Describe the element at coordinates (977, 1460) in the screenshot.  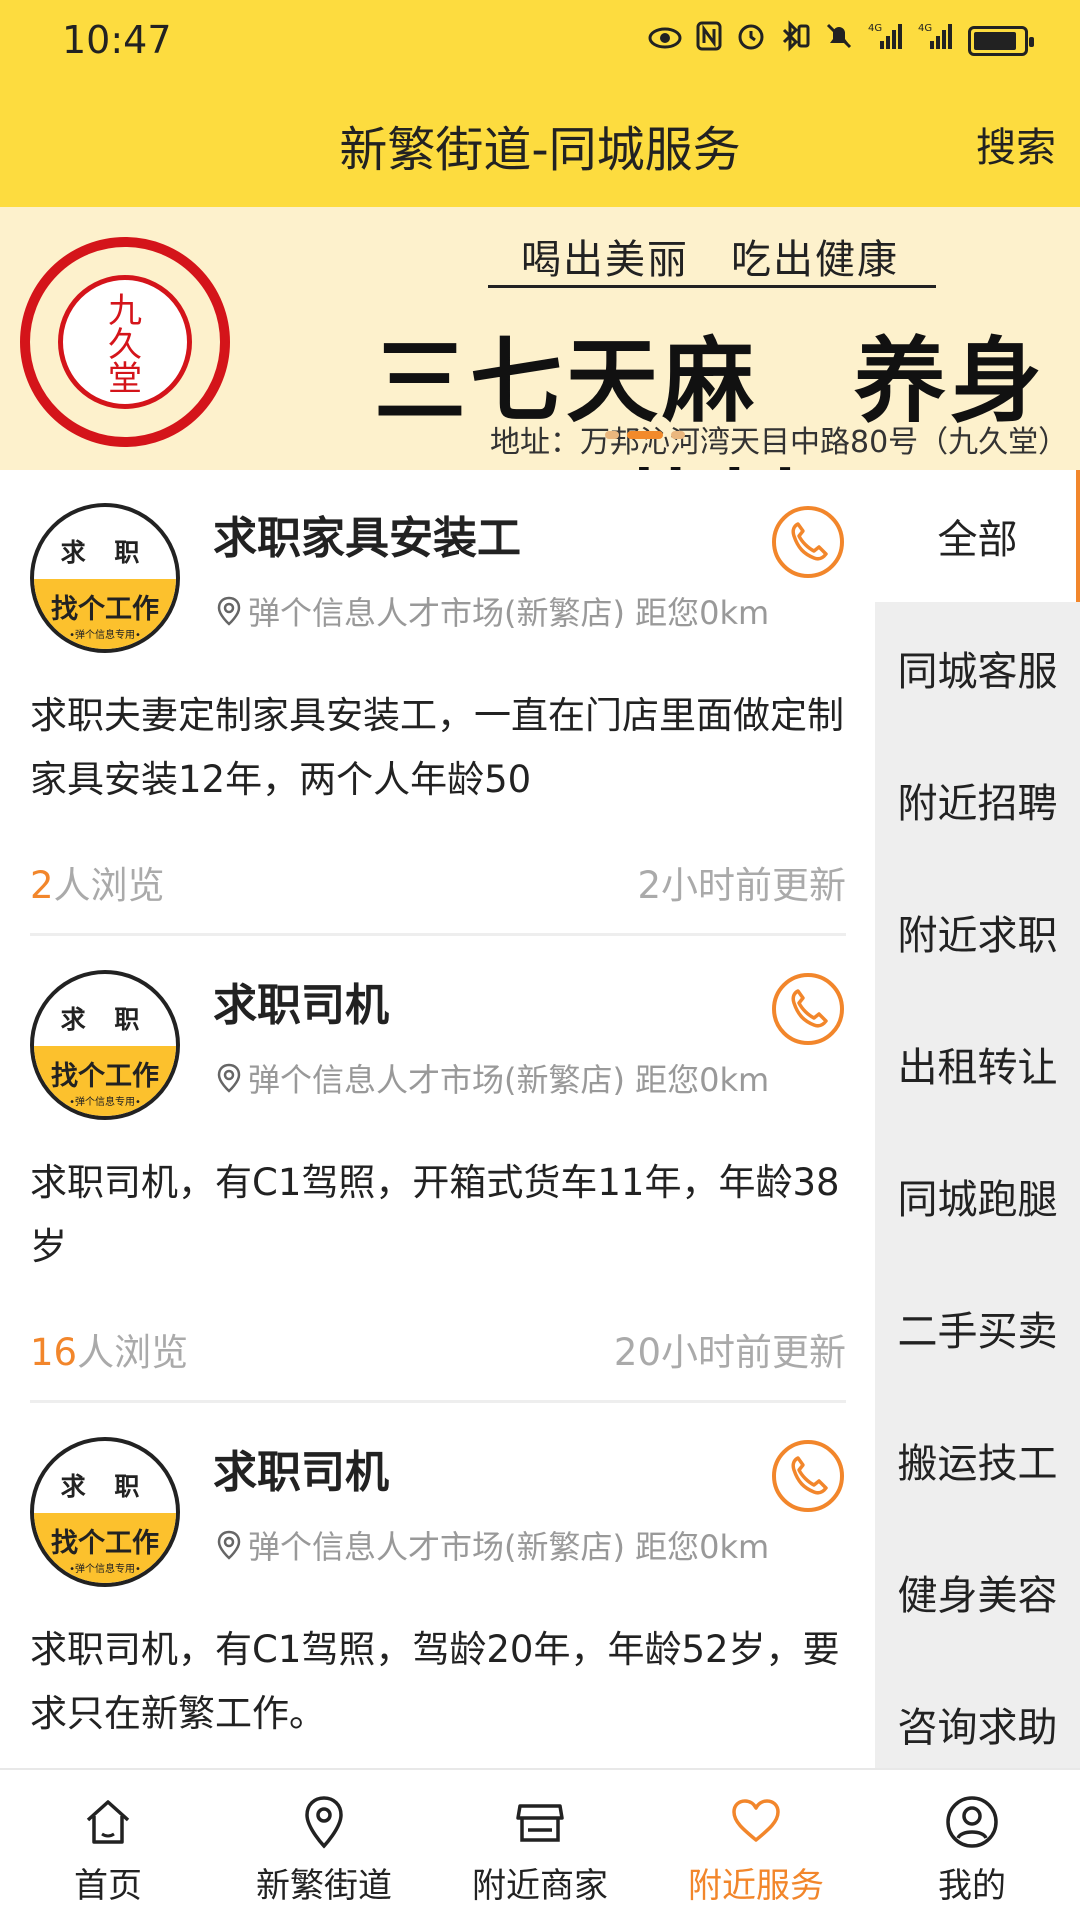
I see `sidebar-item-moving-labor: 搬运技工` at that location.